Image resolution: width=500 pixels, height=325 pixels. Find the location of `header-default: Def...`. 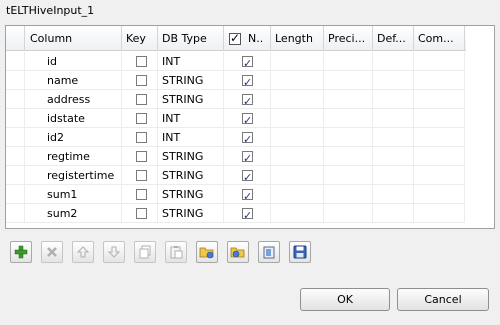

header-default: Def... is located at coordinates (393, 38).